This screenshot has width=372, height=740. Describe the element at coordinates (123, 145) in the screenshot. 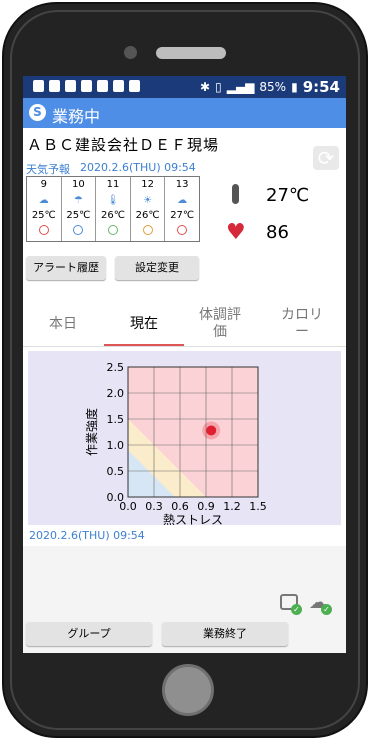

I see `site-name: ＡＢＣ建設会社ＤＥＦ現場` at that location.